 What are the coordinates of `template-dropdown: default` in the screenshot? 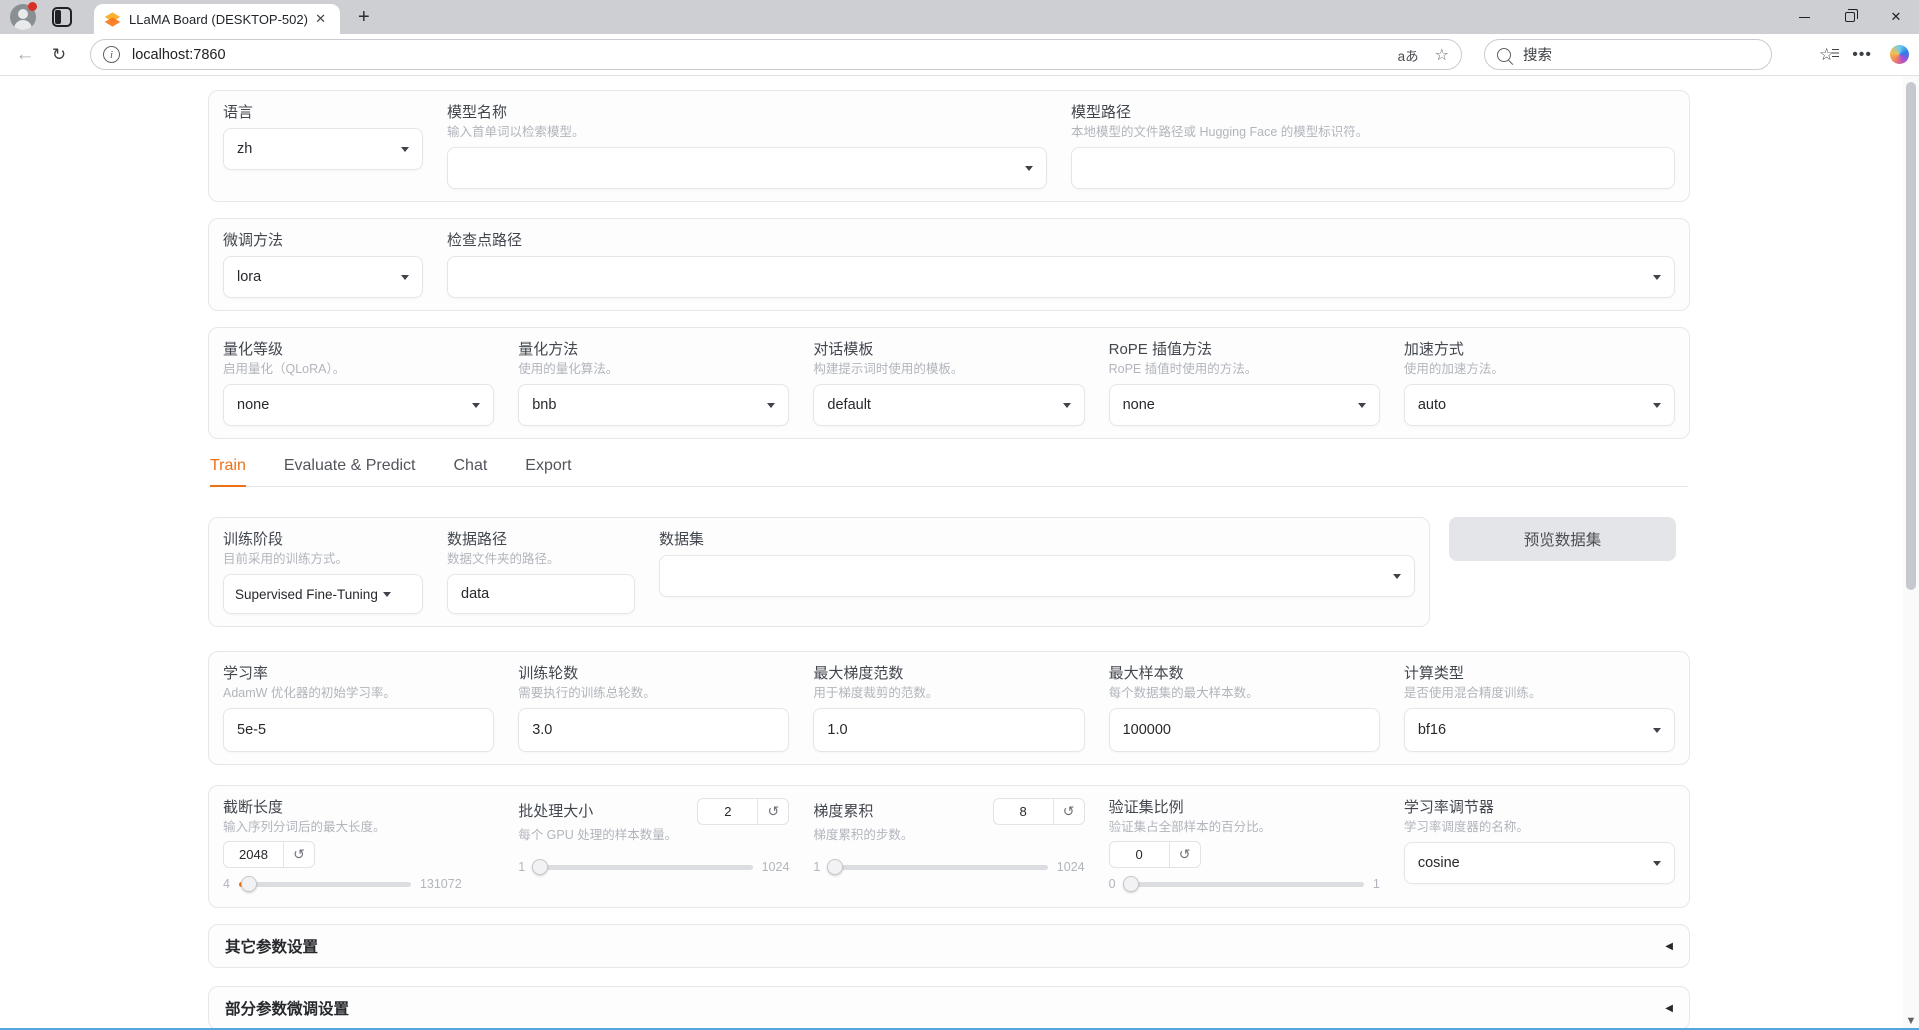 It's located at (949, 405).